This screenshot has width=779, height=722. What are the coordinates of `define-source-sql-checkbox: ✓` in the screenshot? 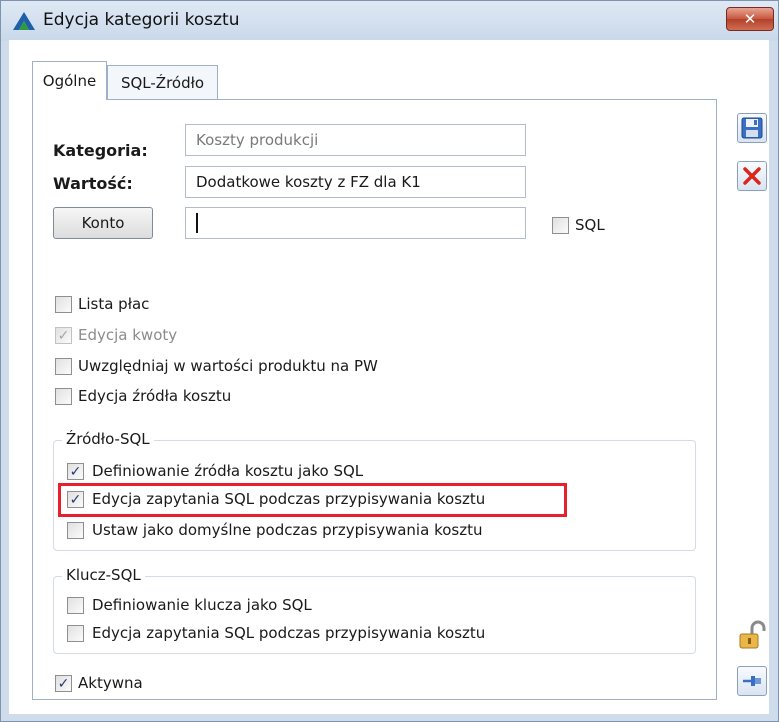 It's located at (75, 471).